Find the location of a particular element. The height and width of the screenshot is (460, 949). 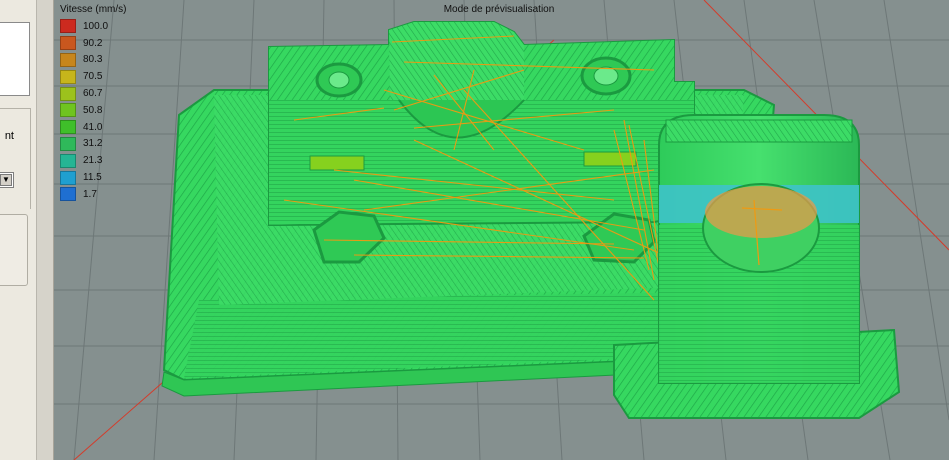

legend-item: 1.7 is located at coordinates (105, 194).